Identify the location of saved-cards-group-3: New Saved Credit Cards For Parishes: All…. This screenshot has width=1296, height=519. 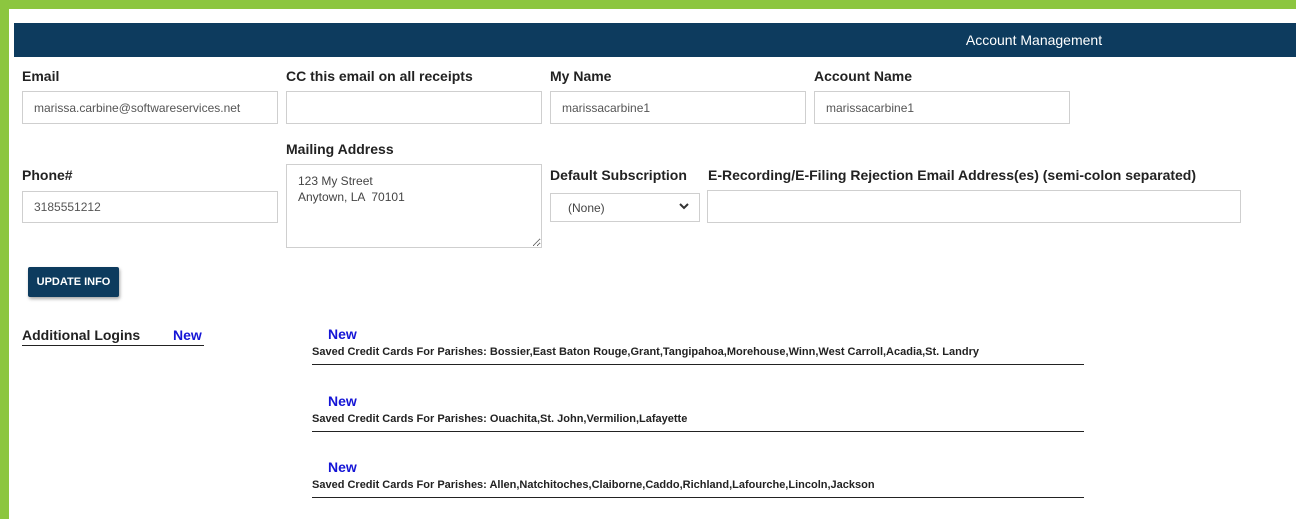
(698, 478).